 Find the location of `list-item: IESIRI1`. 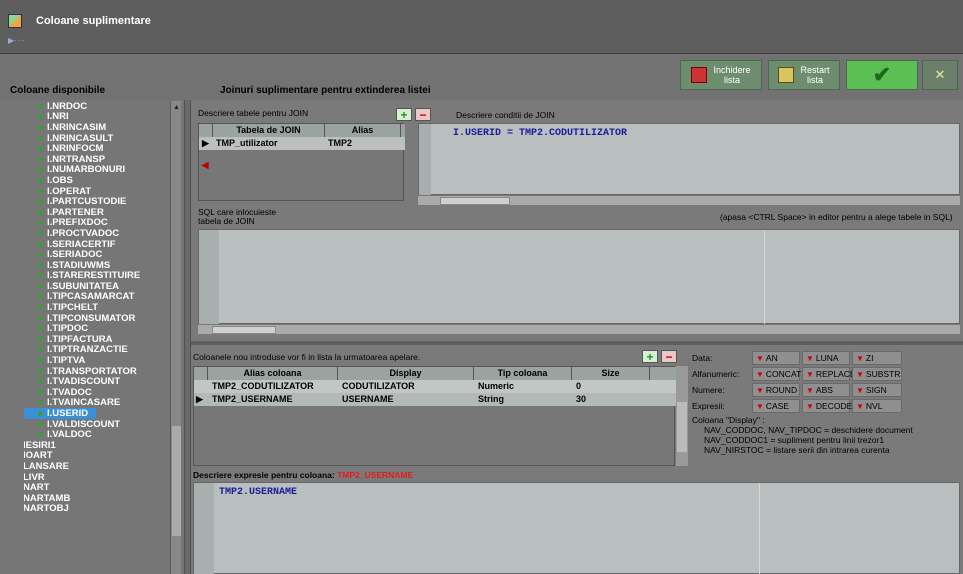

list-item: IESIRI1 is located at coordinates (97, 445).